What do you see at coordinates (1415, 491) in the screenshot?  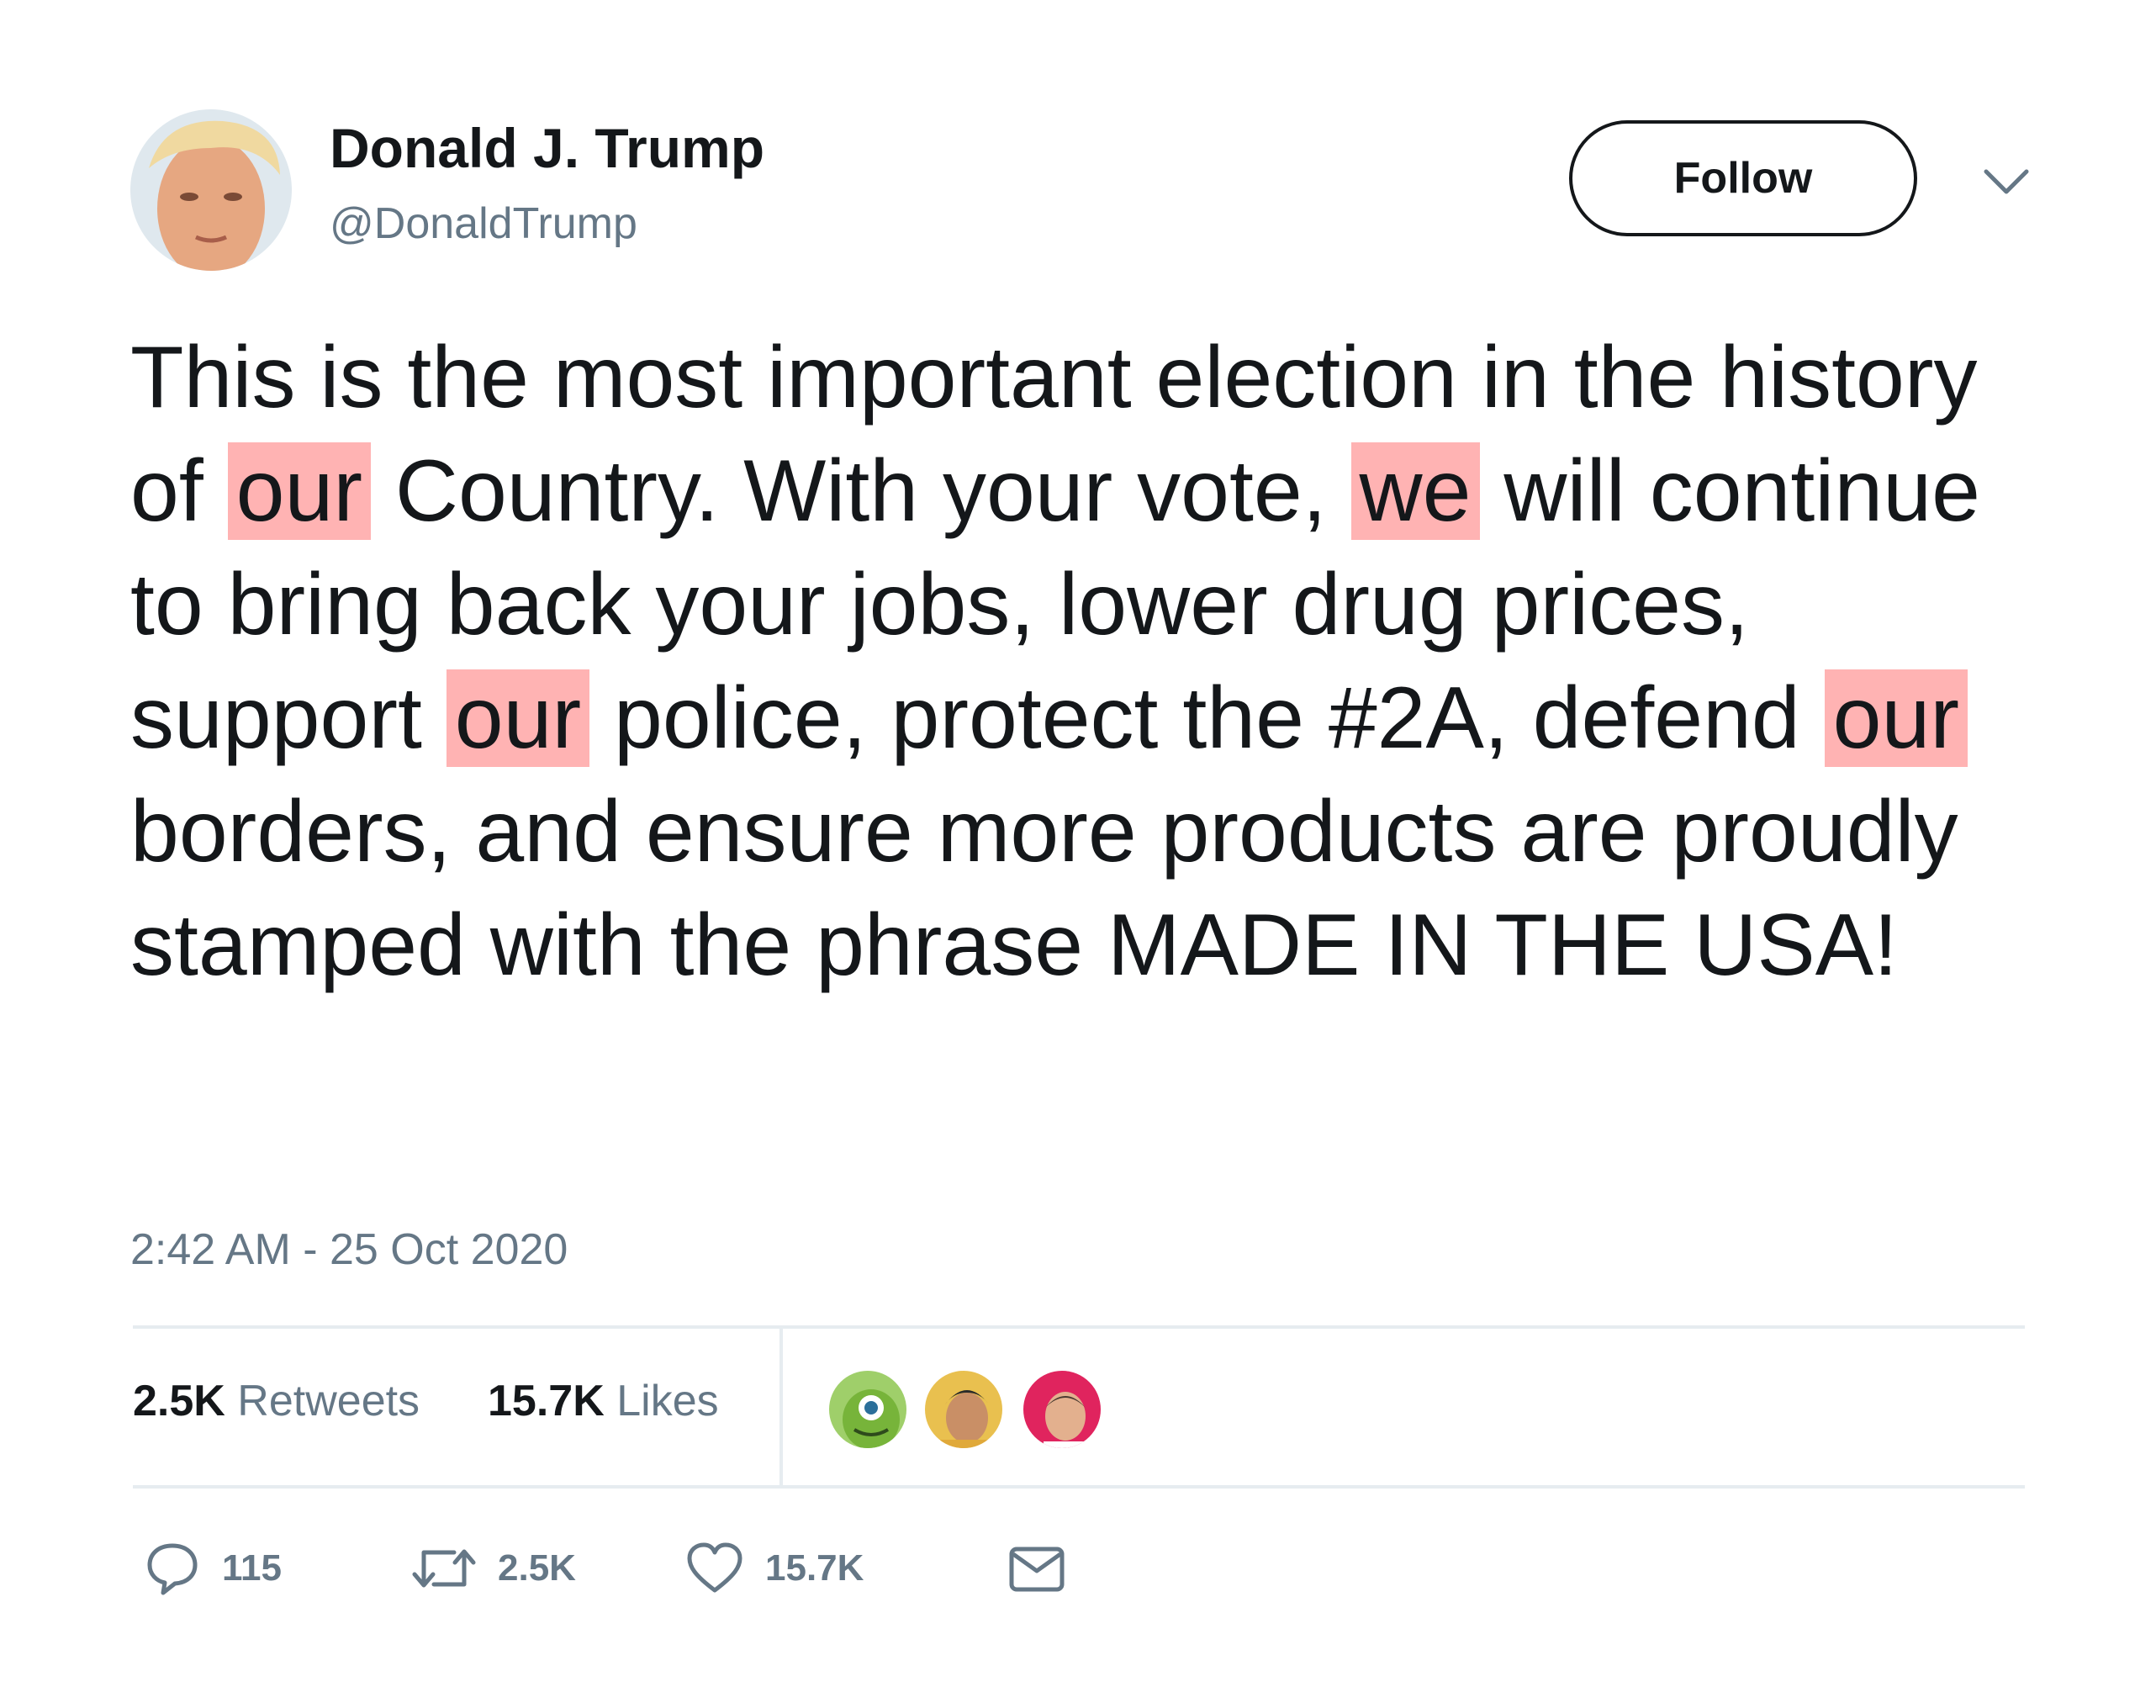 I see `highlighted-word: we` at bounding box center [1415, 491].